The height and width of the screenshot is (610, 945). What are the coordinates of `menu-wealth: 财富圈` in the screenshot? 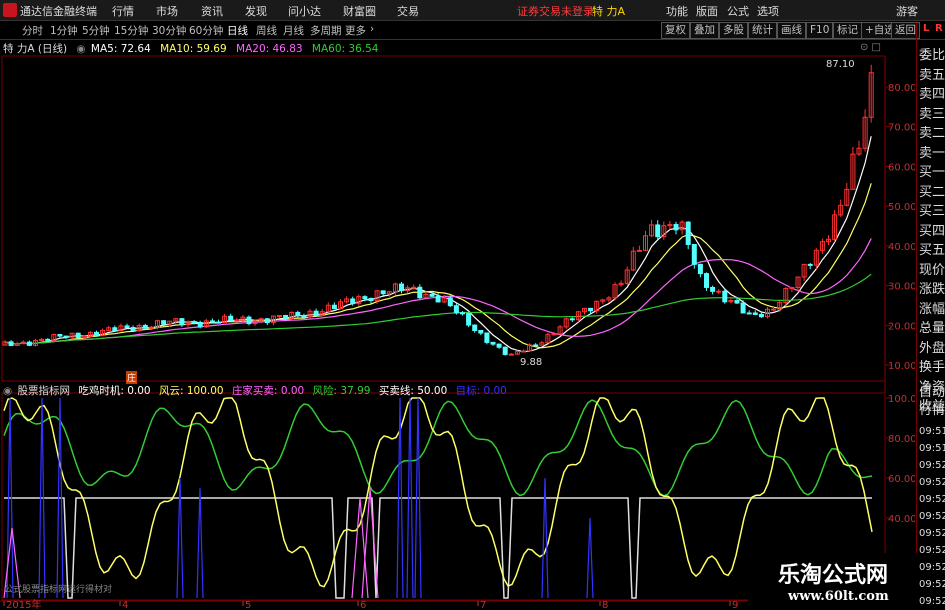 It's located at (359, 11).